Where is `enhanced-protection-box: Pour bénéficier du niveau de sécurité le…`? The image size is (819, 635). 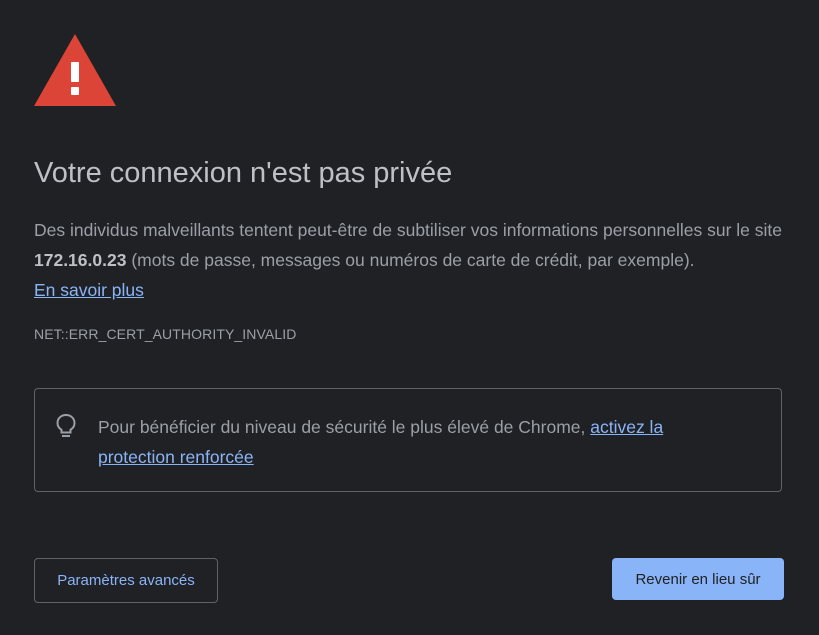
enhanced-protection-box: Pour bénéficier du niveau de sécurité le… is located at coordinates (408, 440).